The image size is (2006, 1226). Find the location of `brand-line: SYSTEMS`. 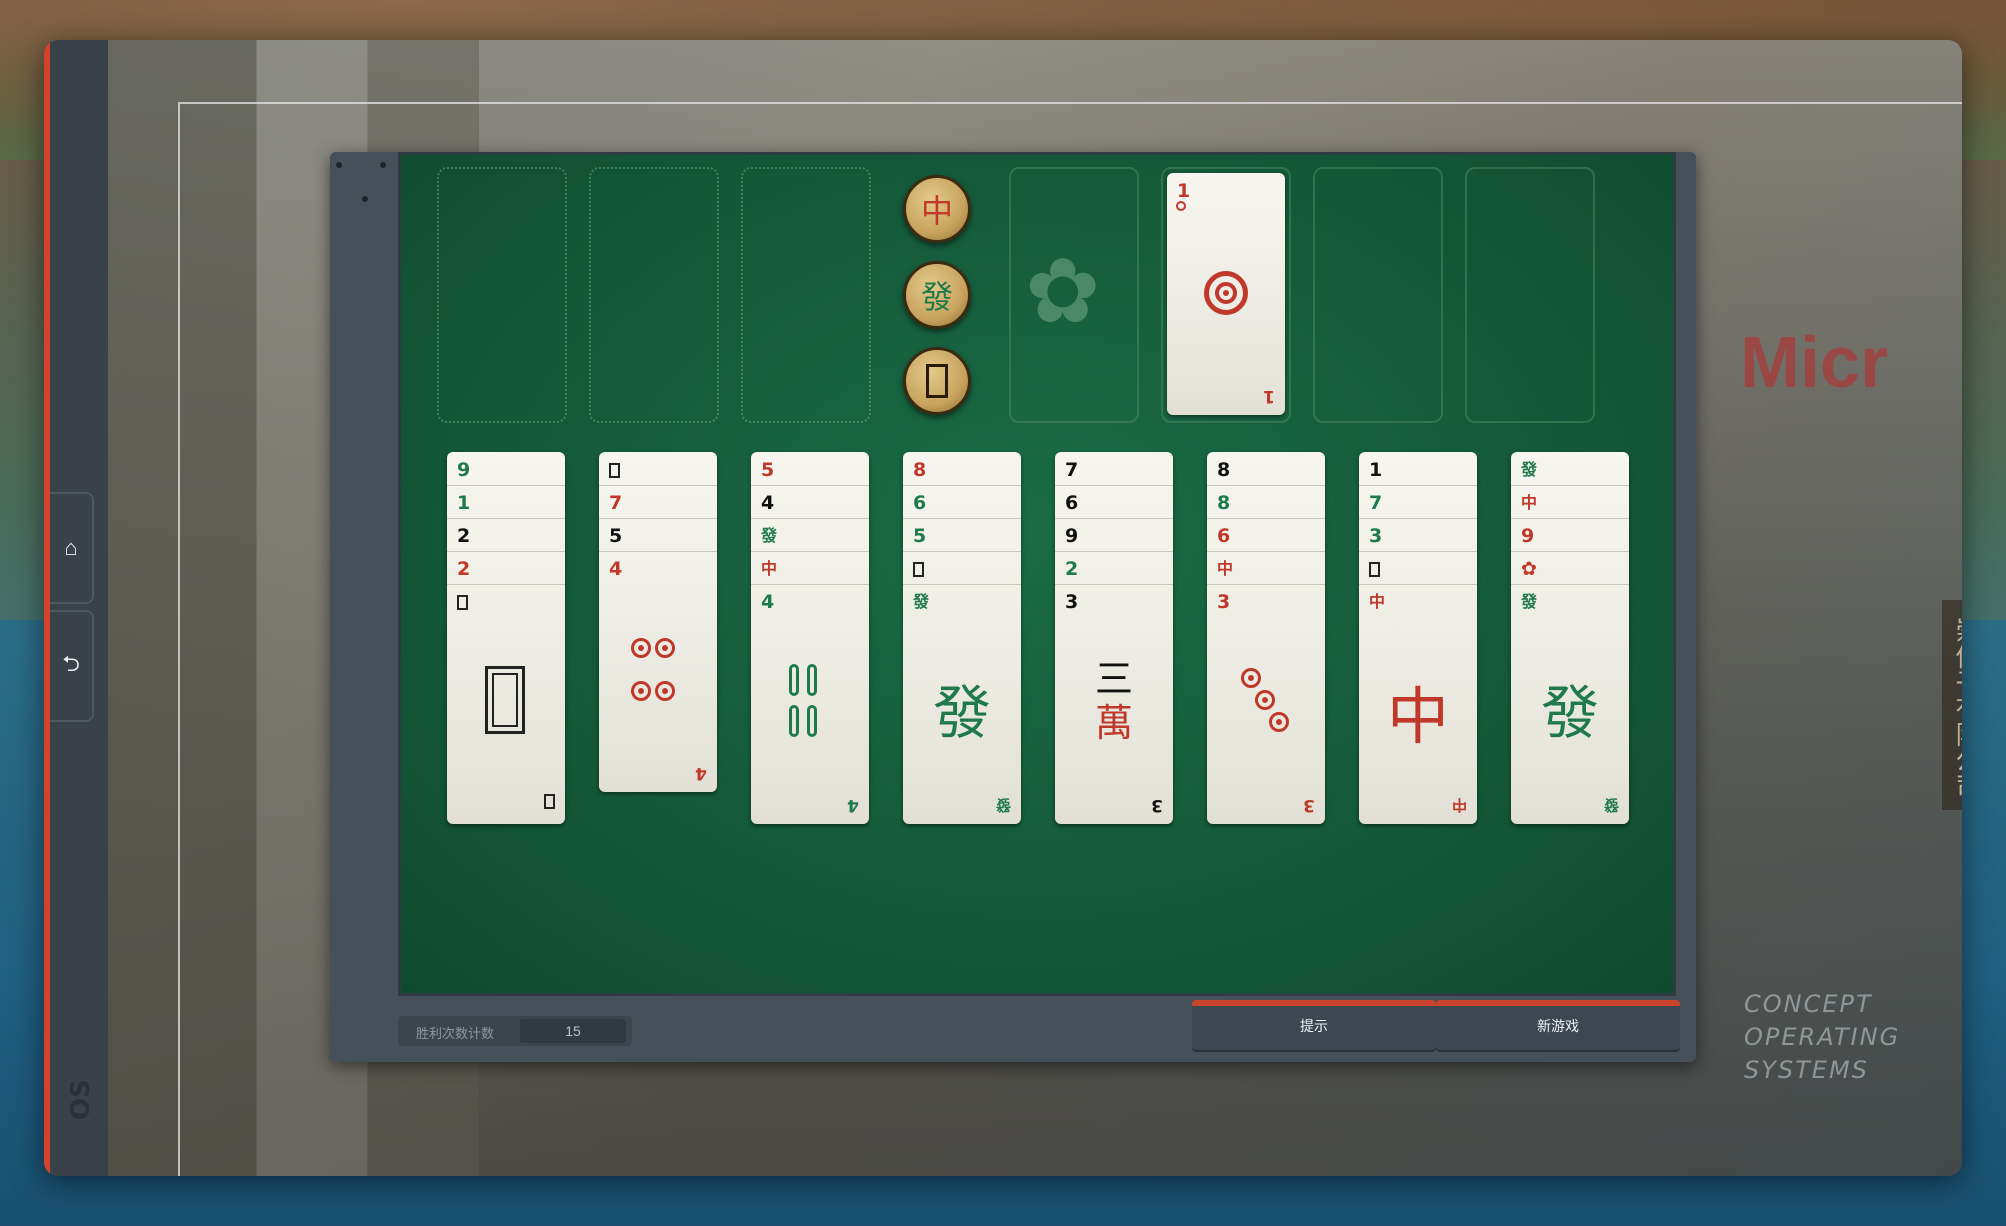

brand-line: SYSTEMS is located at coordinates (1806, 1070).